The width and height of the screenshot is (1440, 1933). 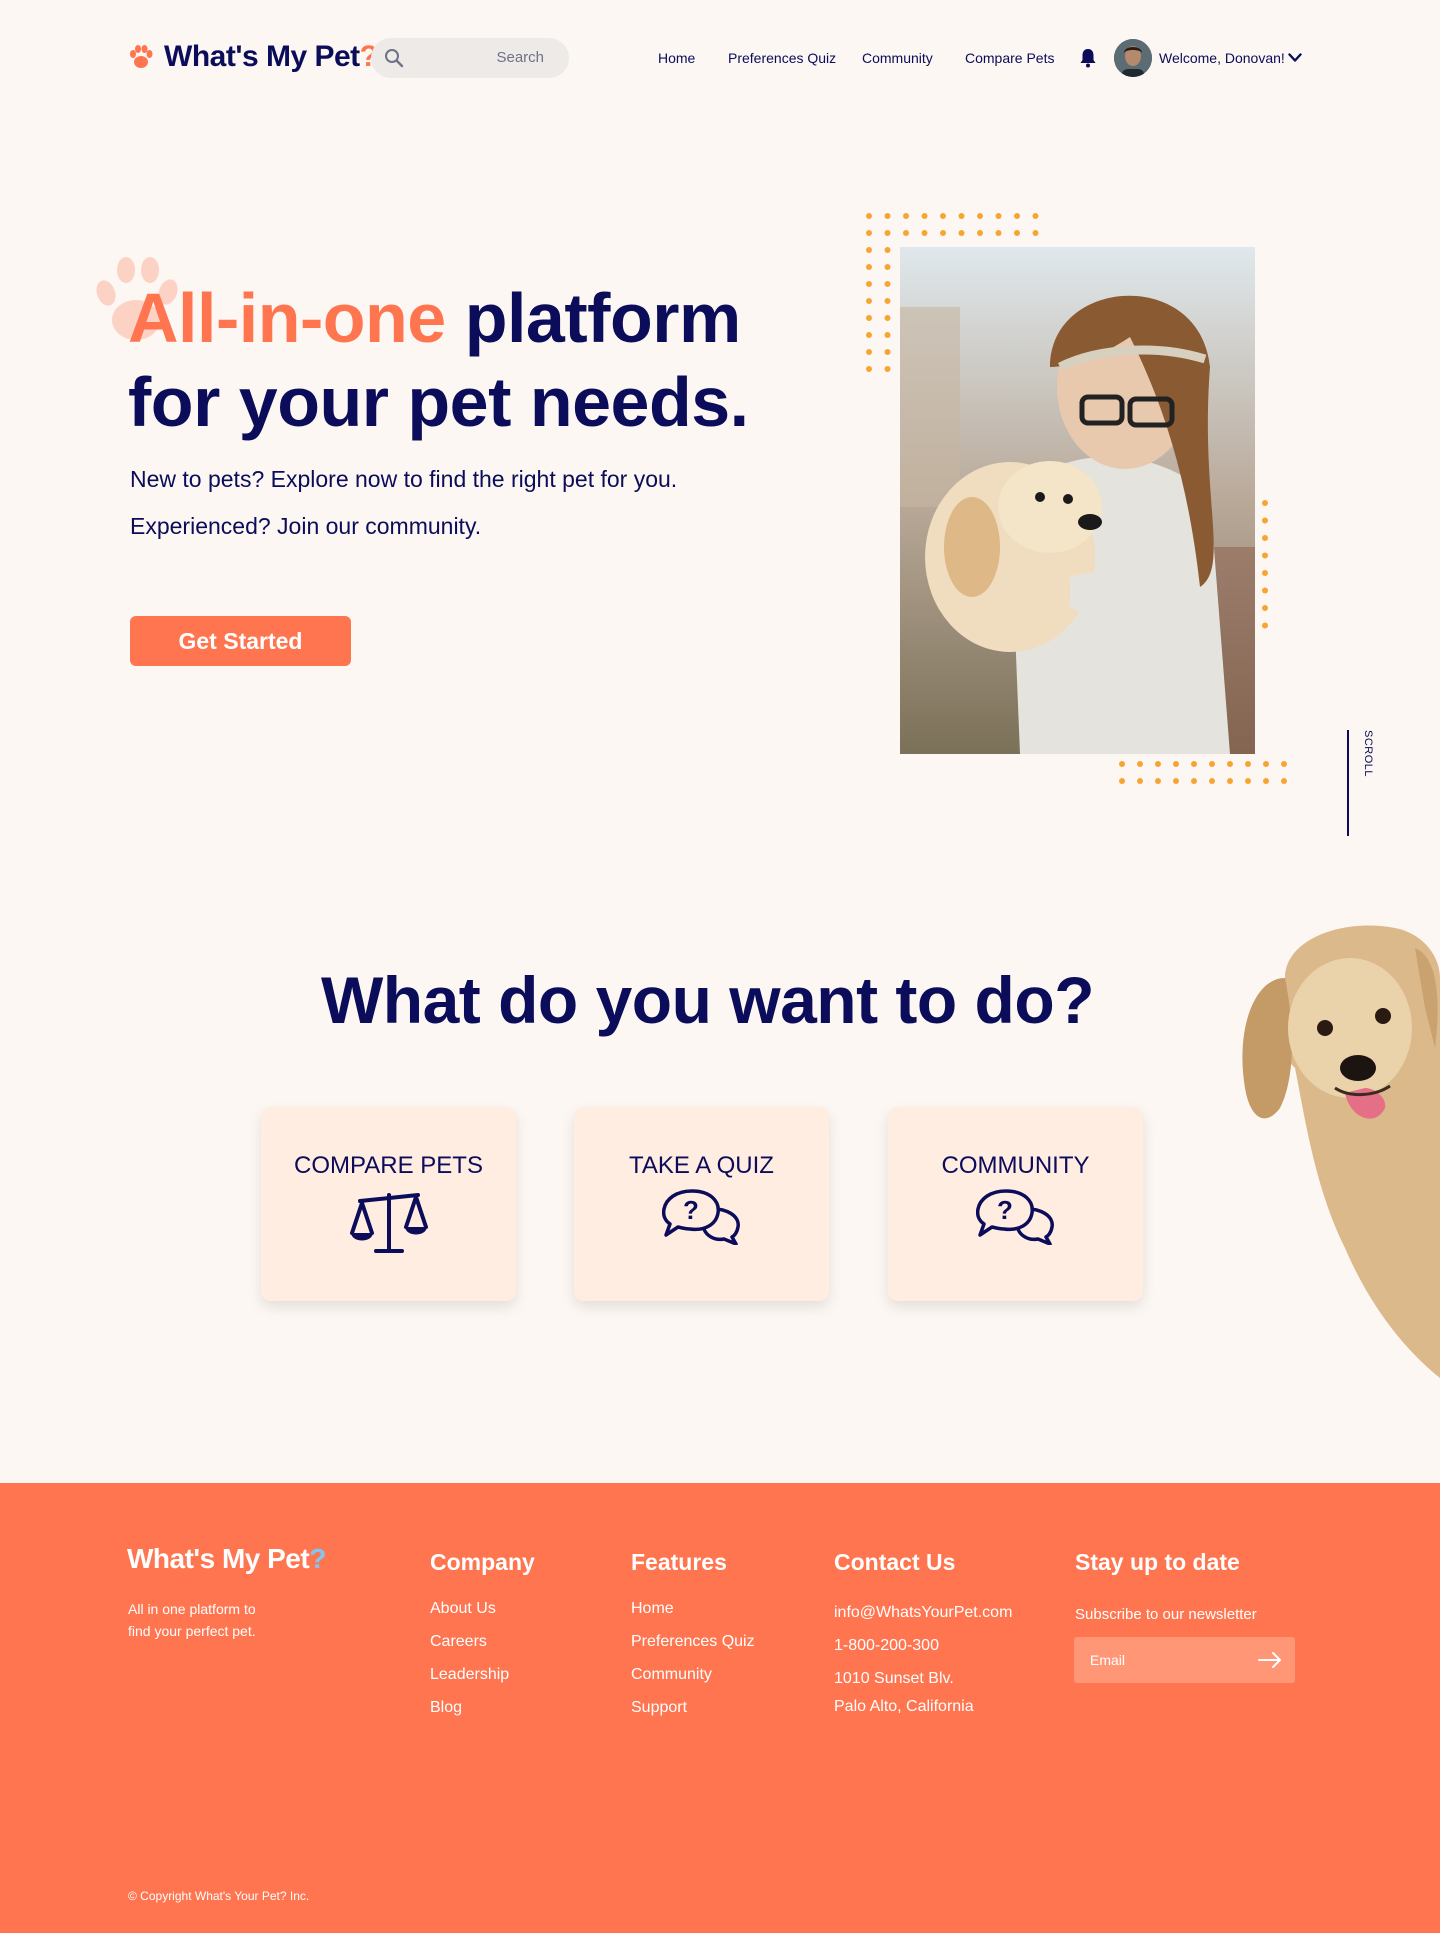 I want to click on footer-newsletter-heading: Stay up to date, so click(x=1157, y=1562).